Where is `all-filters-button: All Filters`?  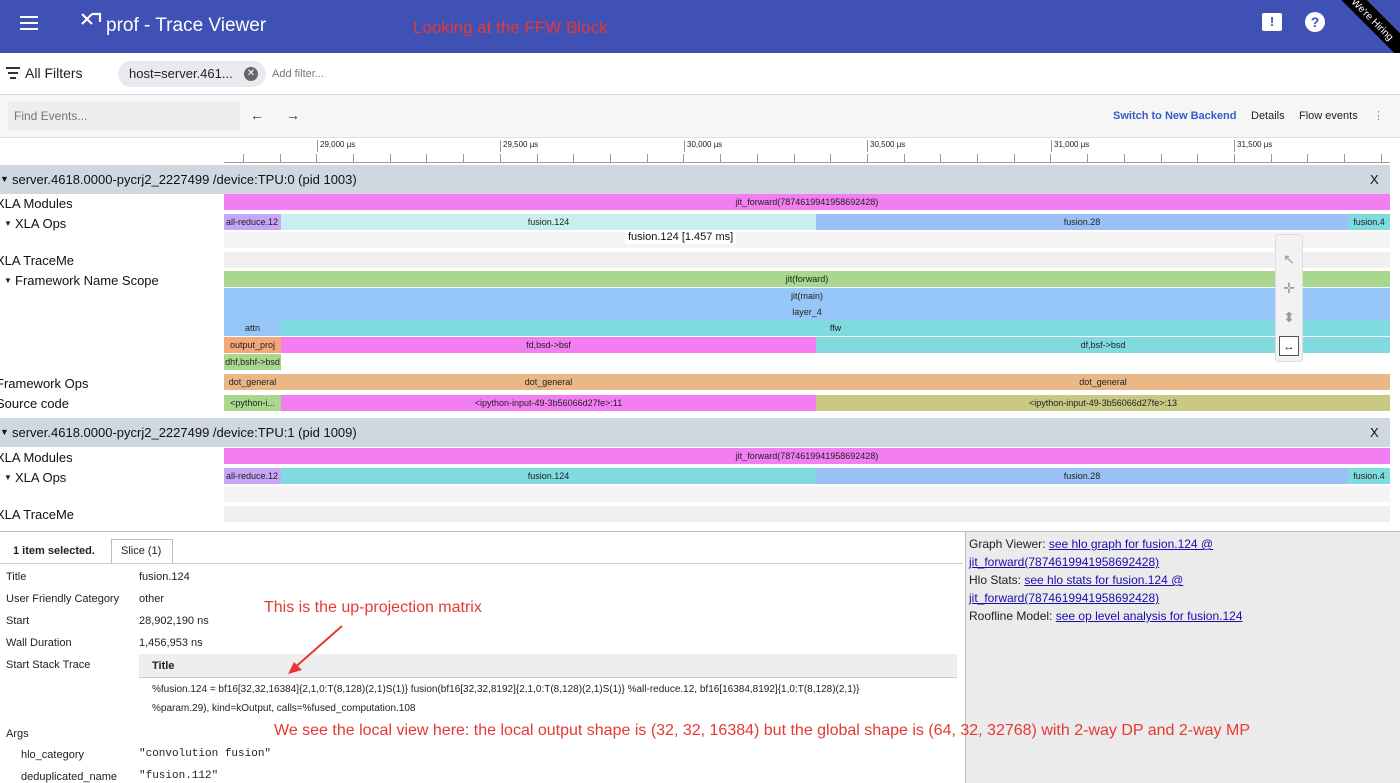 all-filters-button: All Filters is located at coordinates (54, 73).